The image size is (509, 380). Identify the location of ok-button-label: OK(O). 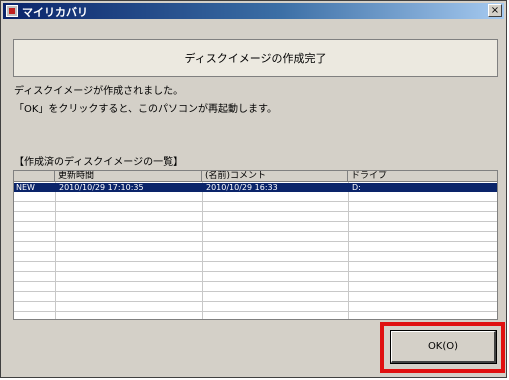
(443, 346).